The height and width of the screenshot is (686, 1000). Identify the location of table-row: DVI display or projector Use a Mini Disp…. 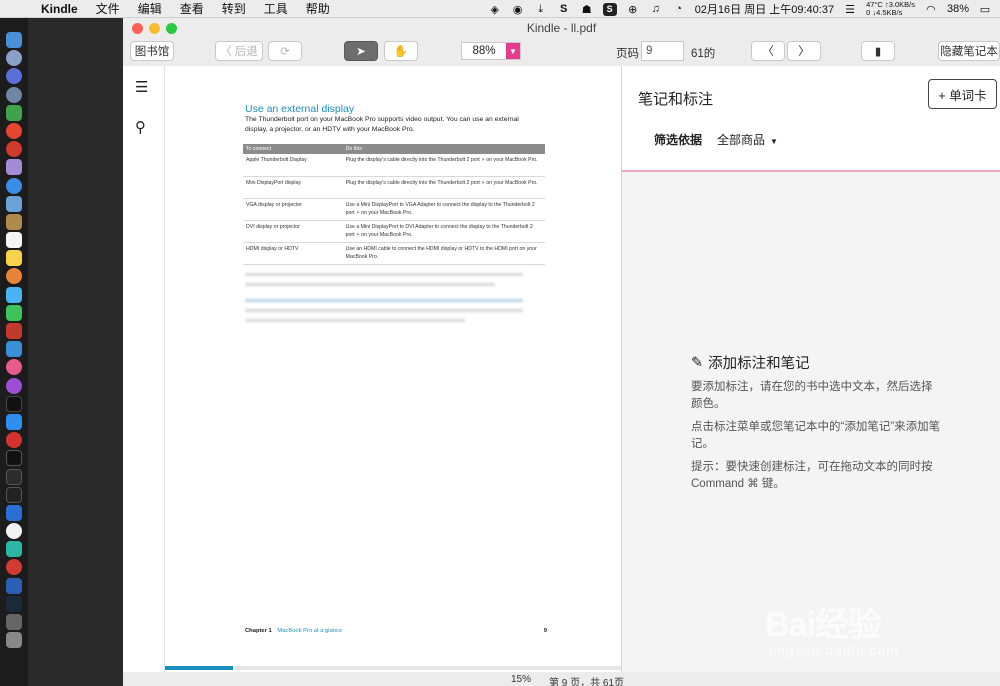
(394, 231).